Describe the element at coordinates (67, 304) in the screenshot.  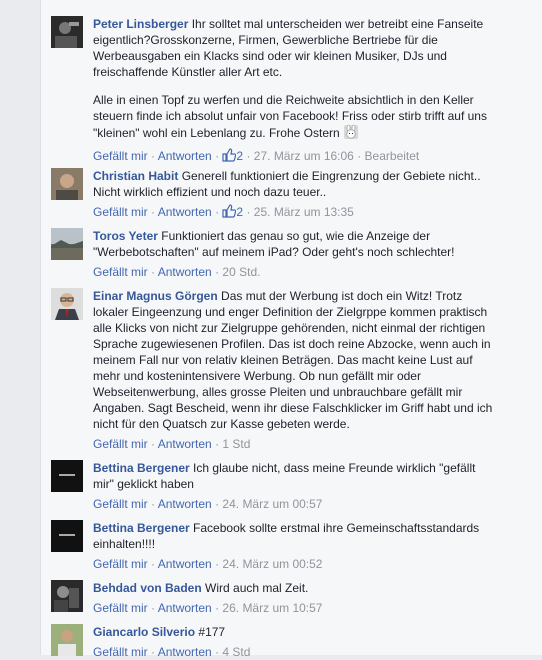
I see `man-with-glasses-avatar` at that location.